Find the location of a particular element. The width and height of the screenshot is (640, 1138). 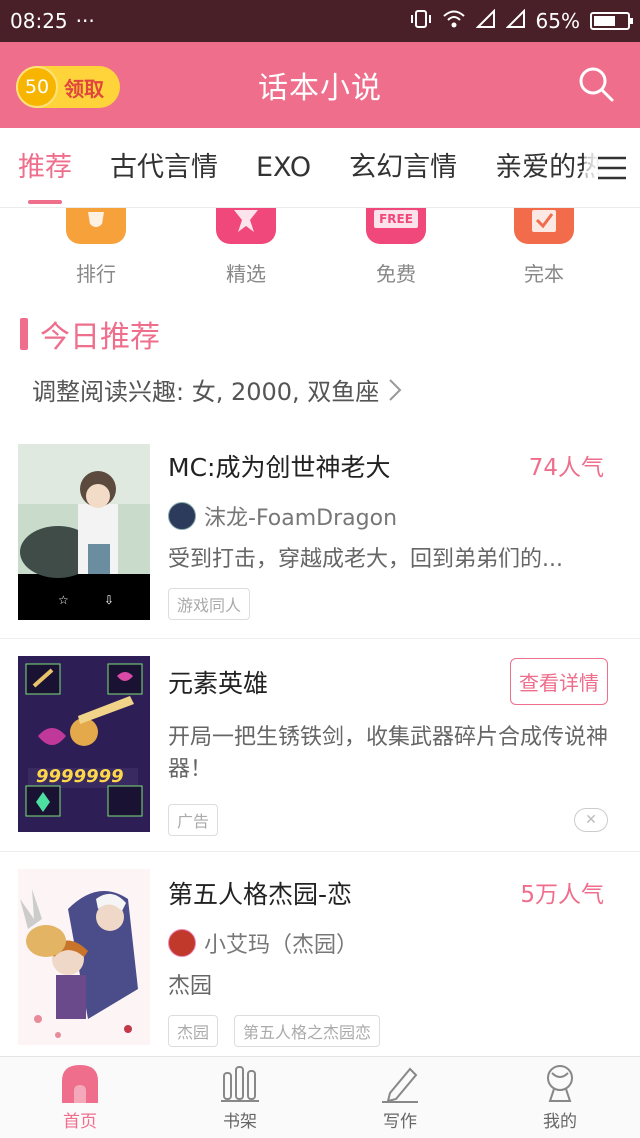

book-tag: 杰园 is located at coordinates (193, 1031).